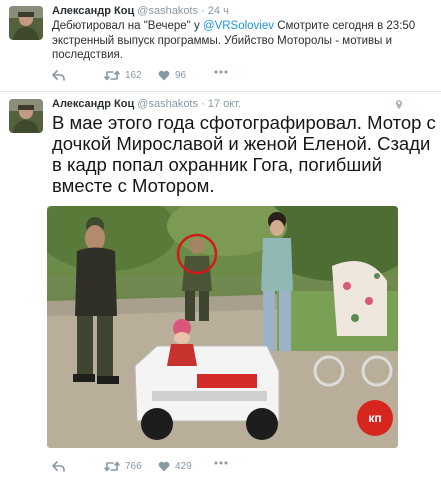  I want to click on retweet-count: 766, so click(133, 466).